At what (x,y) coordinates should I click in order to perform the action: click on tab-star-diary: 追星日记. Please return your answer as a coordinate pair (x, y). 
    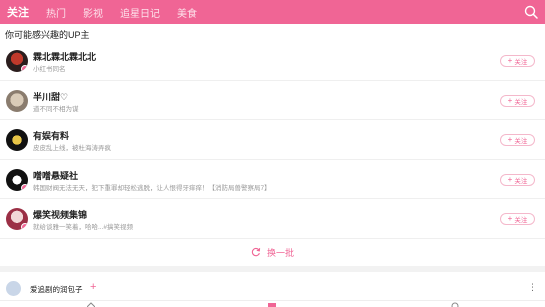
    Looking at the image, I should click on (140, 12).